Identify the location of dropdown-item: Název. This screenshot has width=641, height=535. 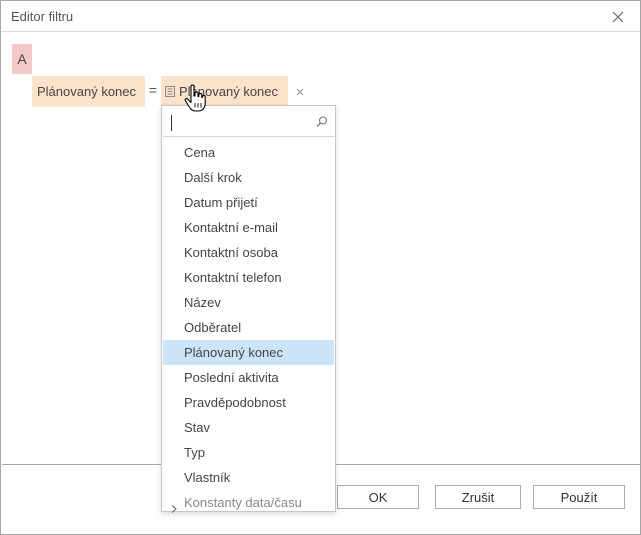
(248, 302).